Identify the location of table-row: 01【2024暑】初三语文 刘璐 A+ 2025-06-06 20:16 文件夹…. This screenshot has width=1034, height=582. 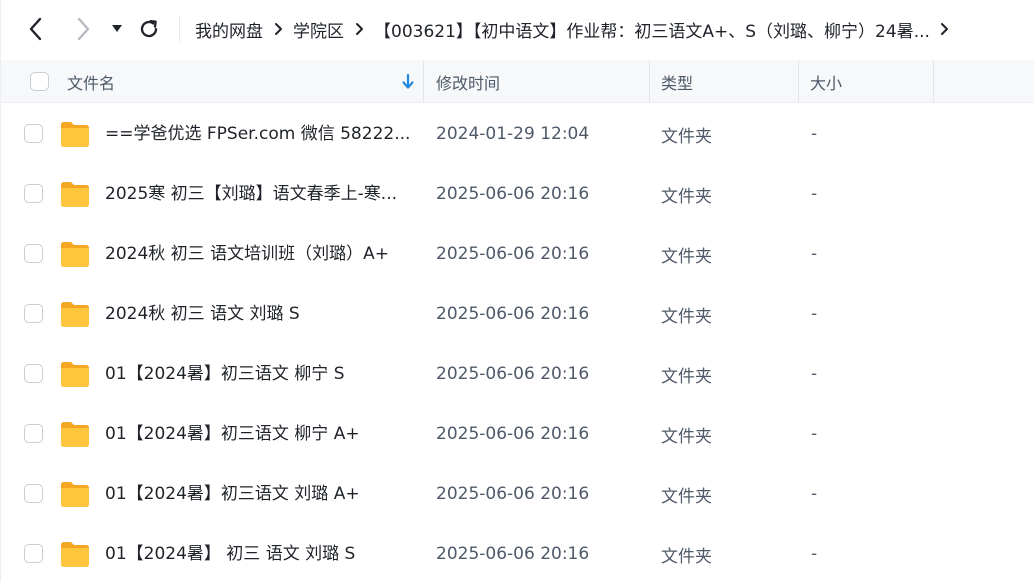
(517, 494).